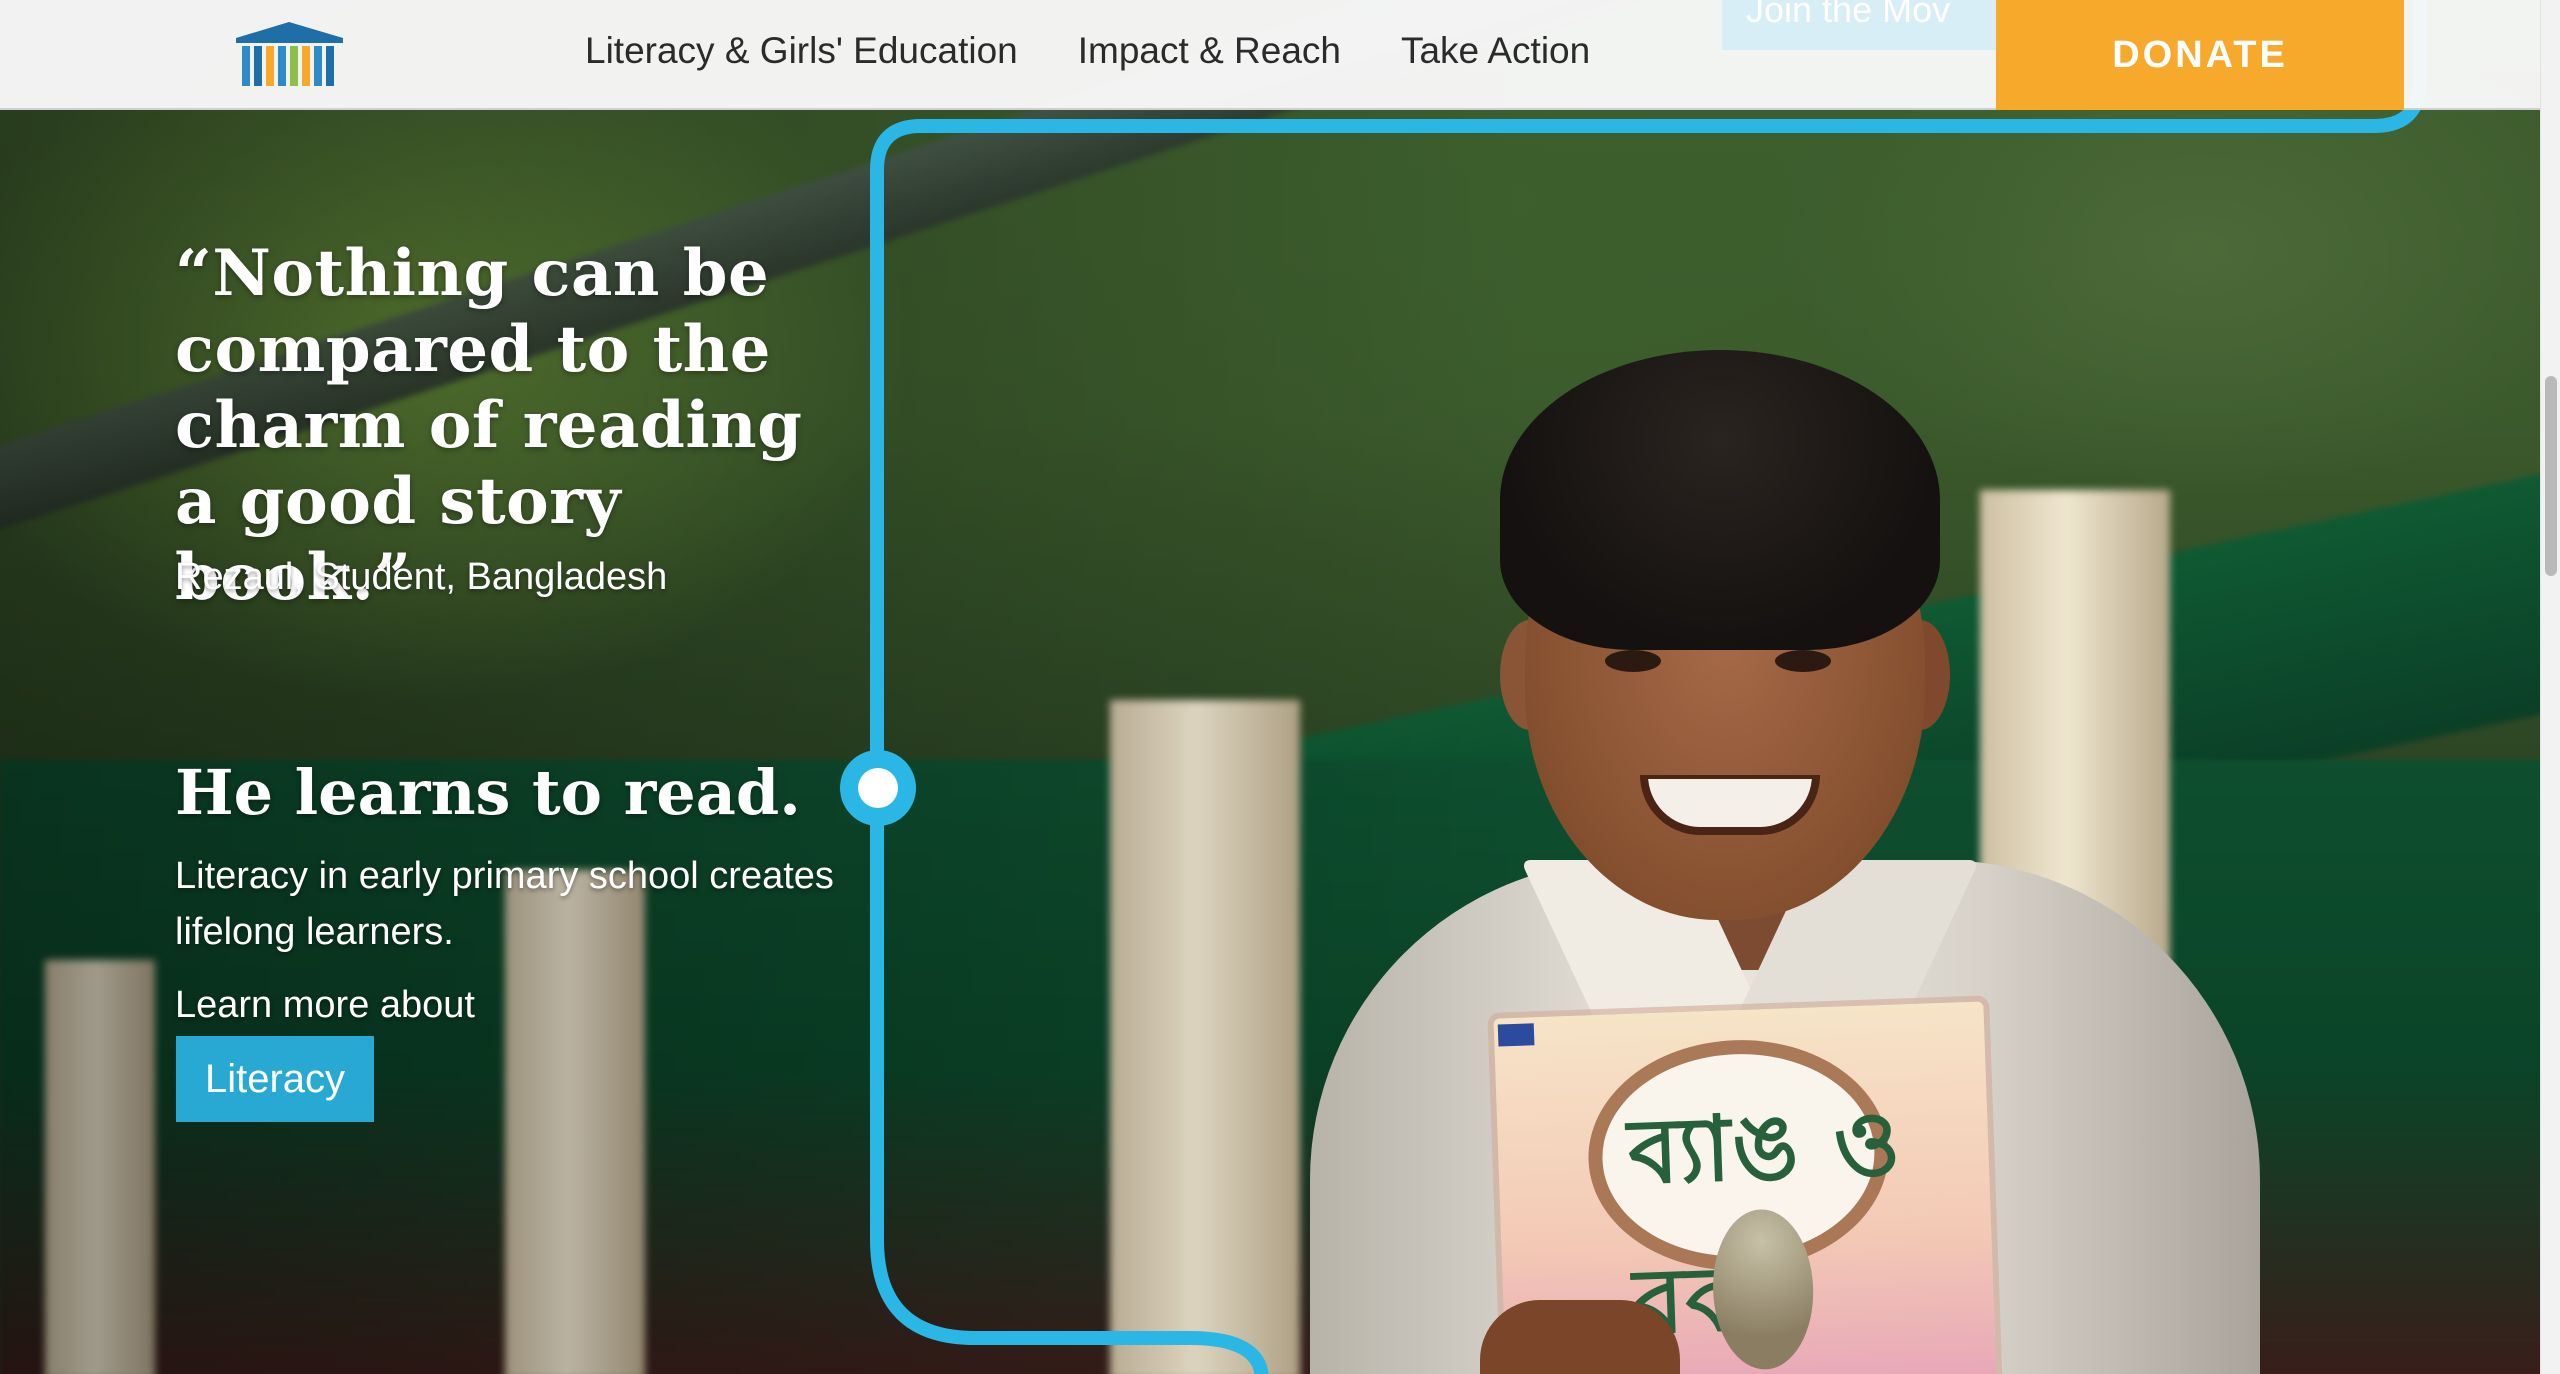 The width and height of the screenshot is (2560, 1374). I want to click on student-hand, so click(1580, 1337).